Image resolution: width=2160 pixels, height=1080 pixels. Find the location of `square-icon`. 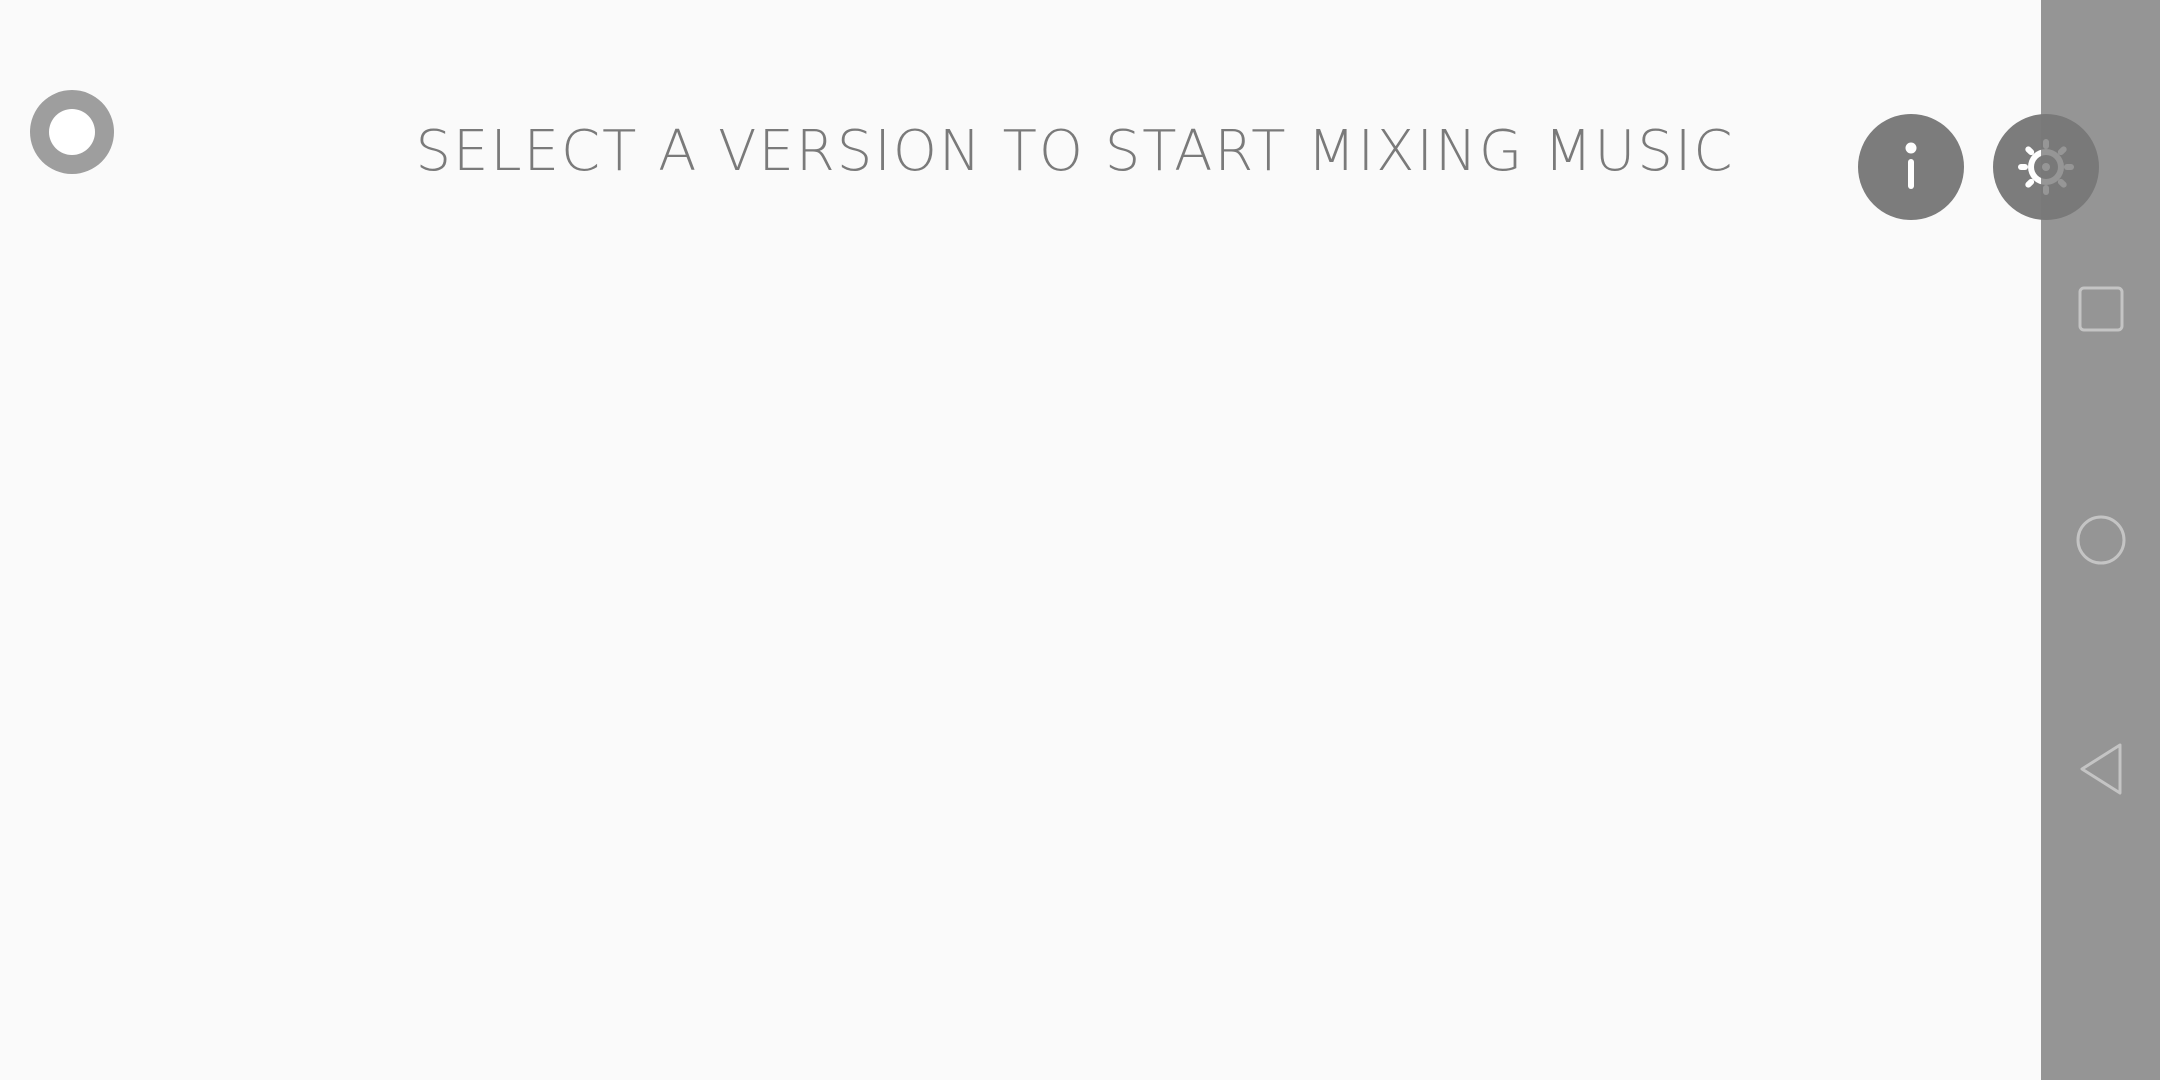

square-icon is located at coordinates (2100, 309).